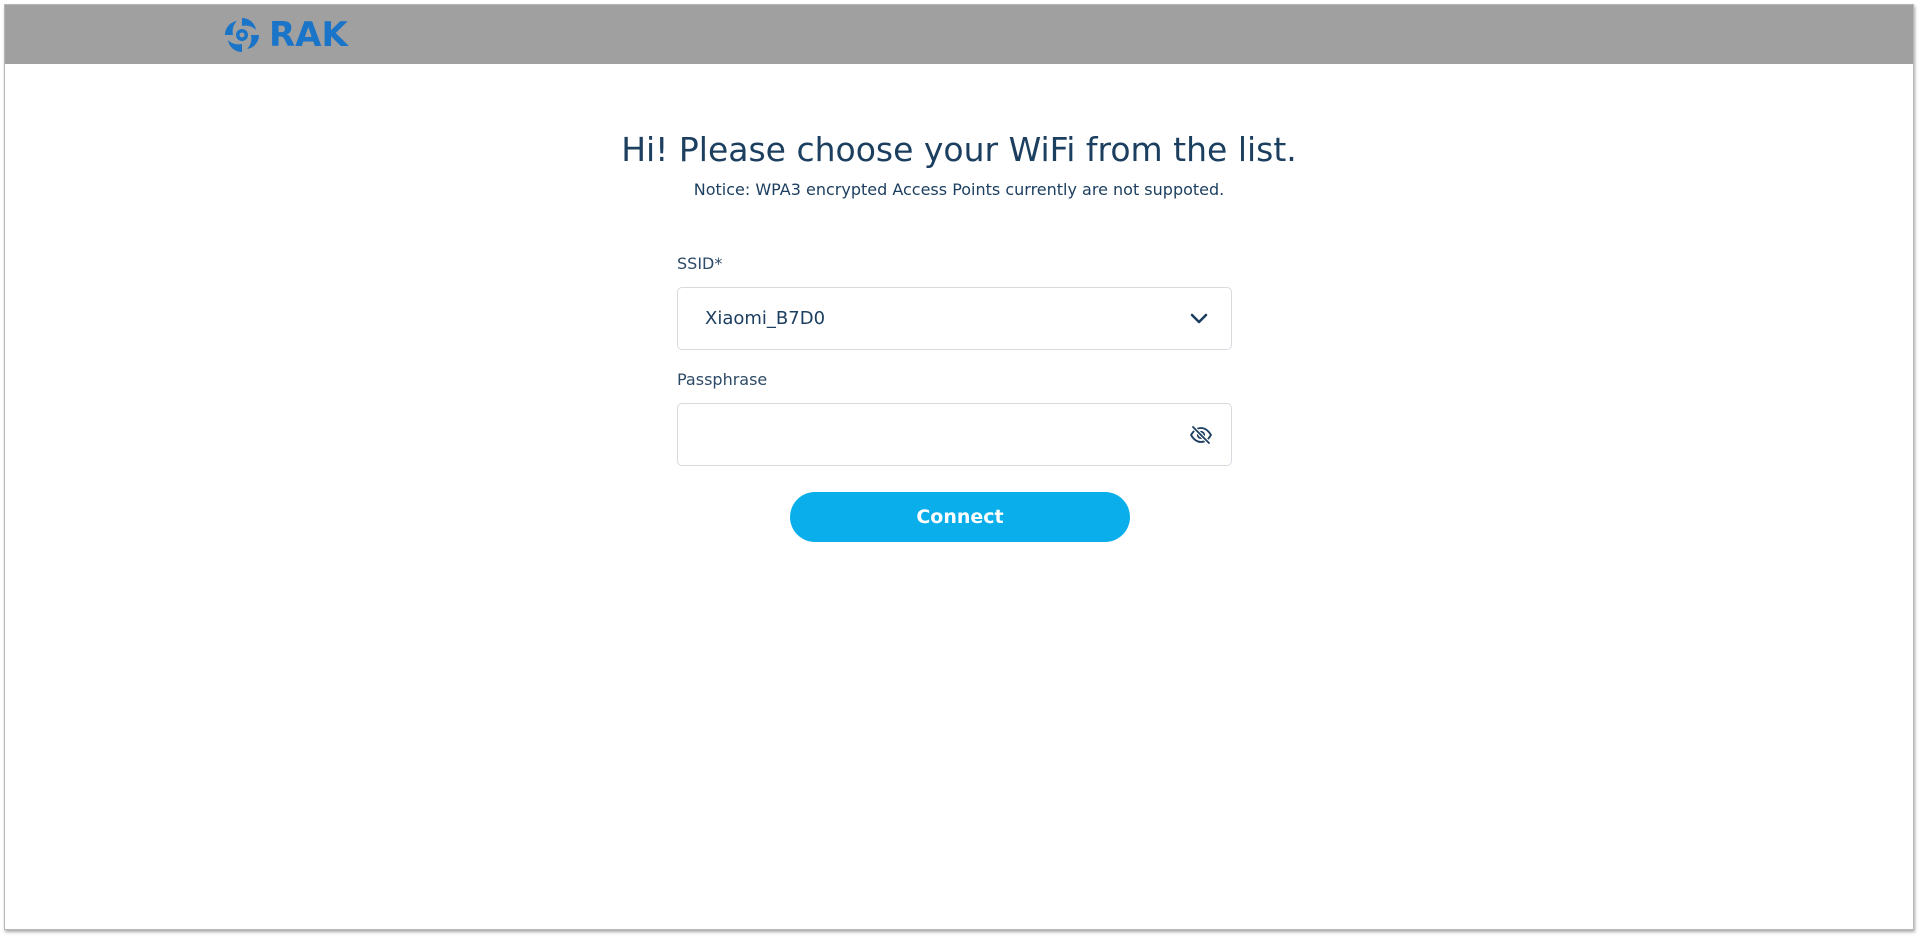  Describe the element at coordinates (954, 318) in the screenshot. I see `ssid-select: Xiaomi_B7D0` at that location.